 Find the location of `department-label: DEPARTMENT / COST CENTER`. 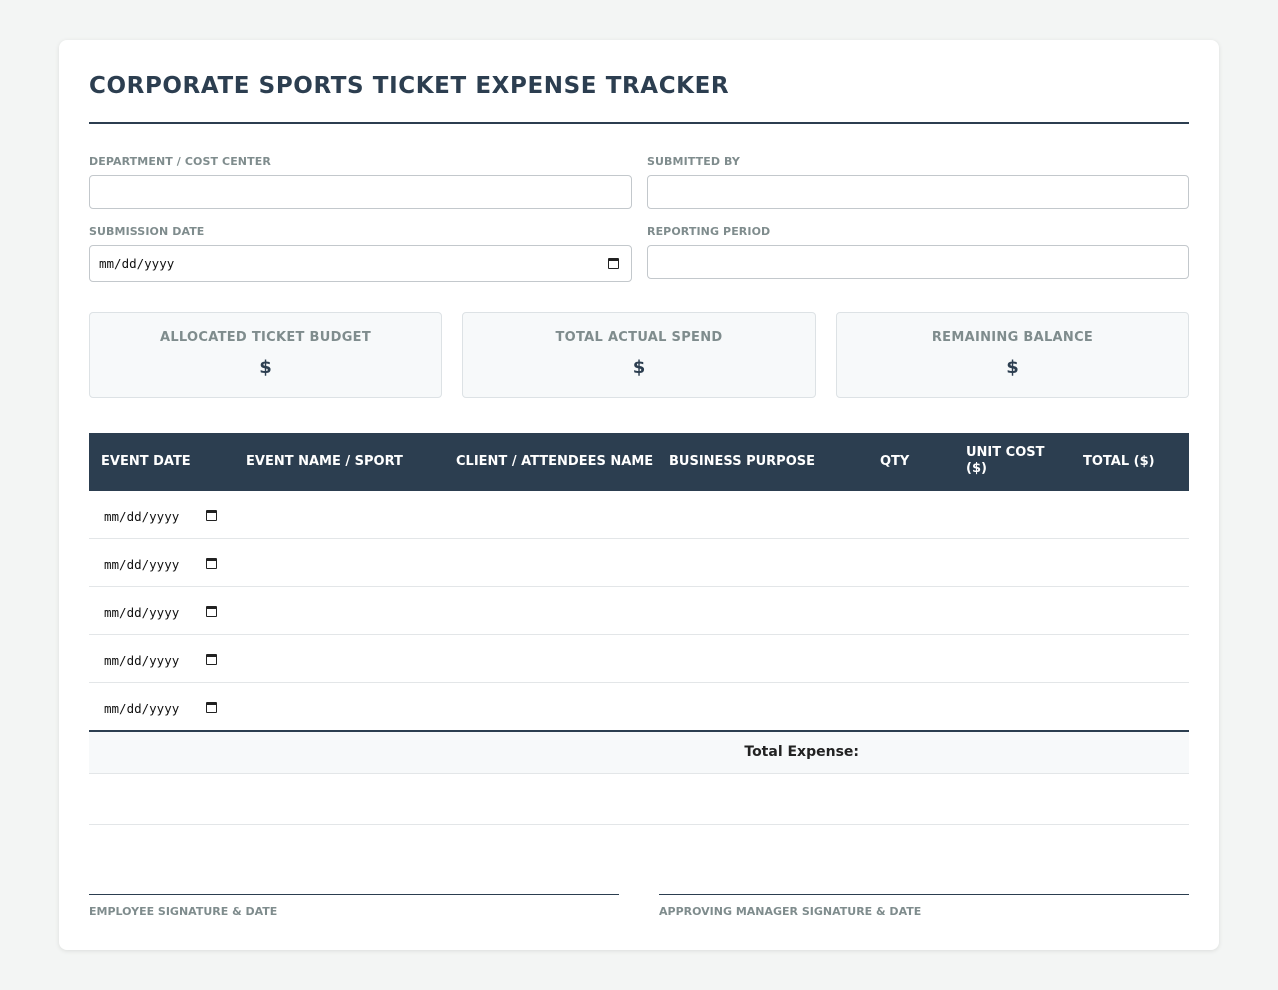

department-label: DEPARTMENT / COST CENTER is located at coordinates (180, 161).